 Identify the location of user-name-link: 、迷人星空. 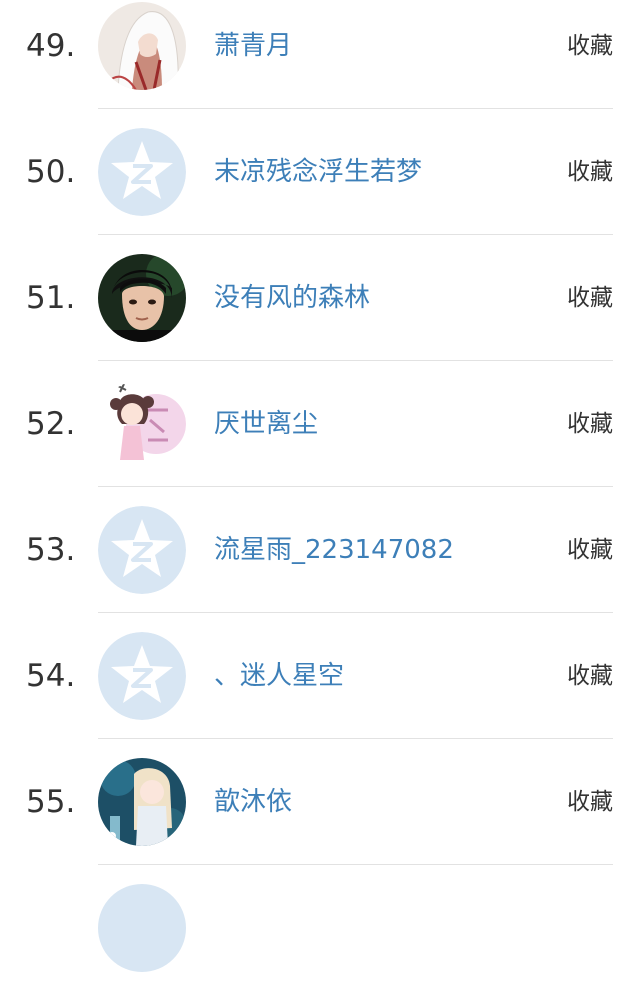
(279, 676).